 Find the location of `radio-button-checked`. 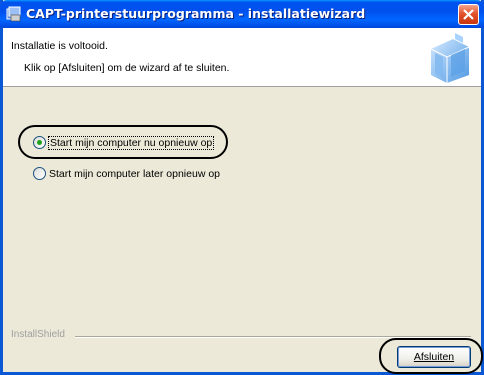

radio-button-checked is located at coordinates (39, 142).